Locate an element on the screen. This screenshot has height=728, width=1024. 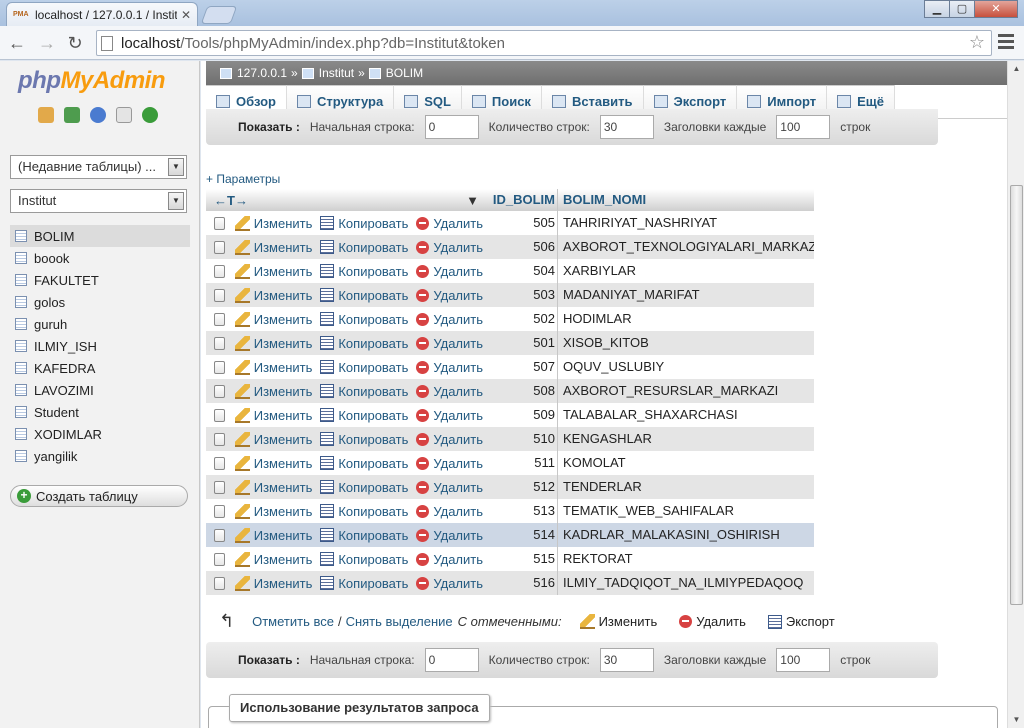
cell-name: AXBOROT_RESURSLAR_MARKAZI is located at coordinates (686, 391).